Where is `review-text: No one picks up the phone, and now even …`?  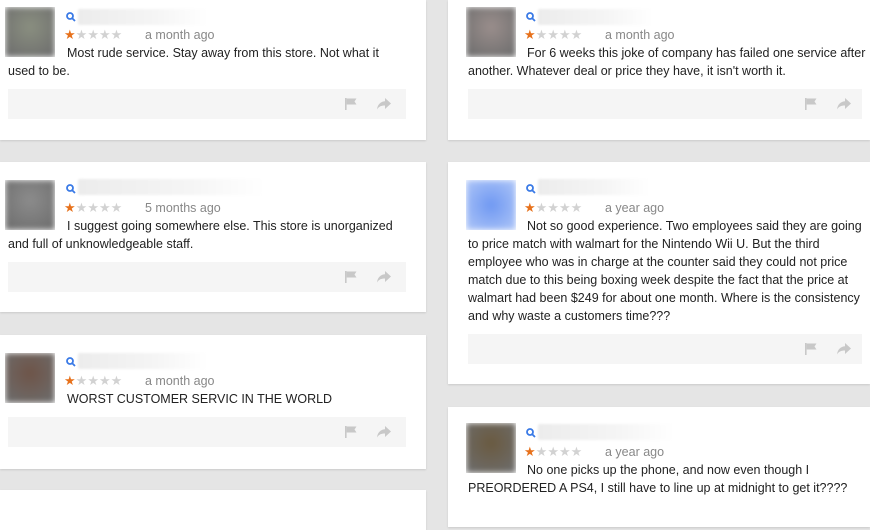
review-text: No one picks up the phone, and now even … is located at coordinates (658, 479).